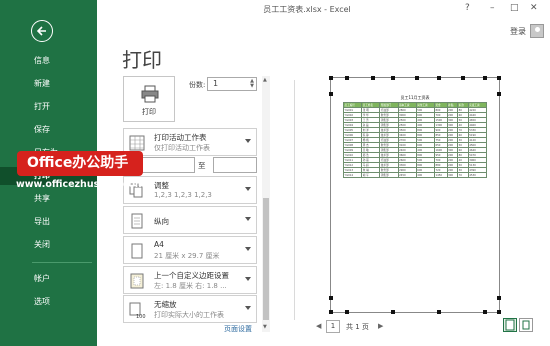 This screenshot has width=550, height=346. I want to click on help-icon: ?, so click(467, 8).